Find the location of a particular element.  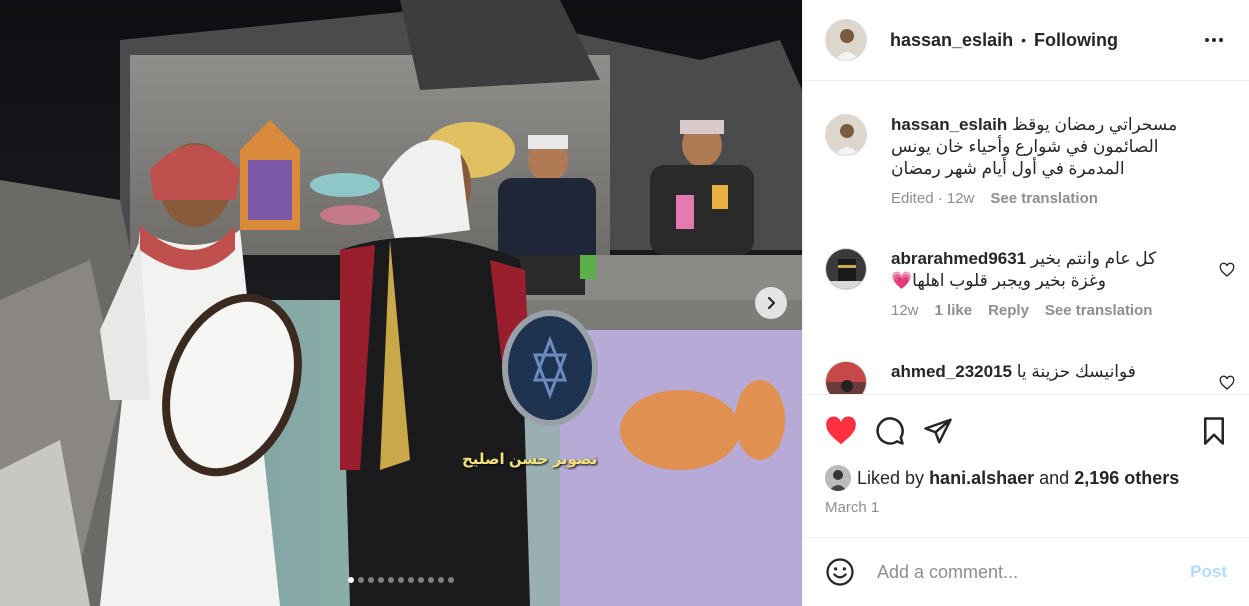

likes-prefix: Liked by is located at coordinates (891, 477).